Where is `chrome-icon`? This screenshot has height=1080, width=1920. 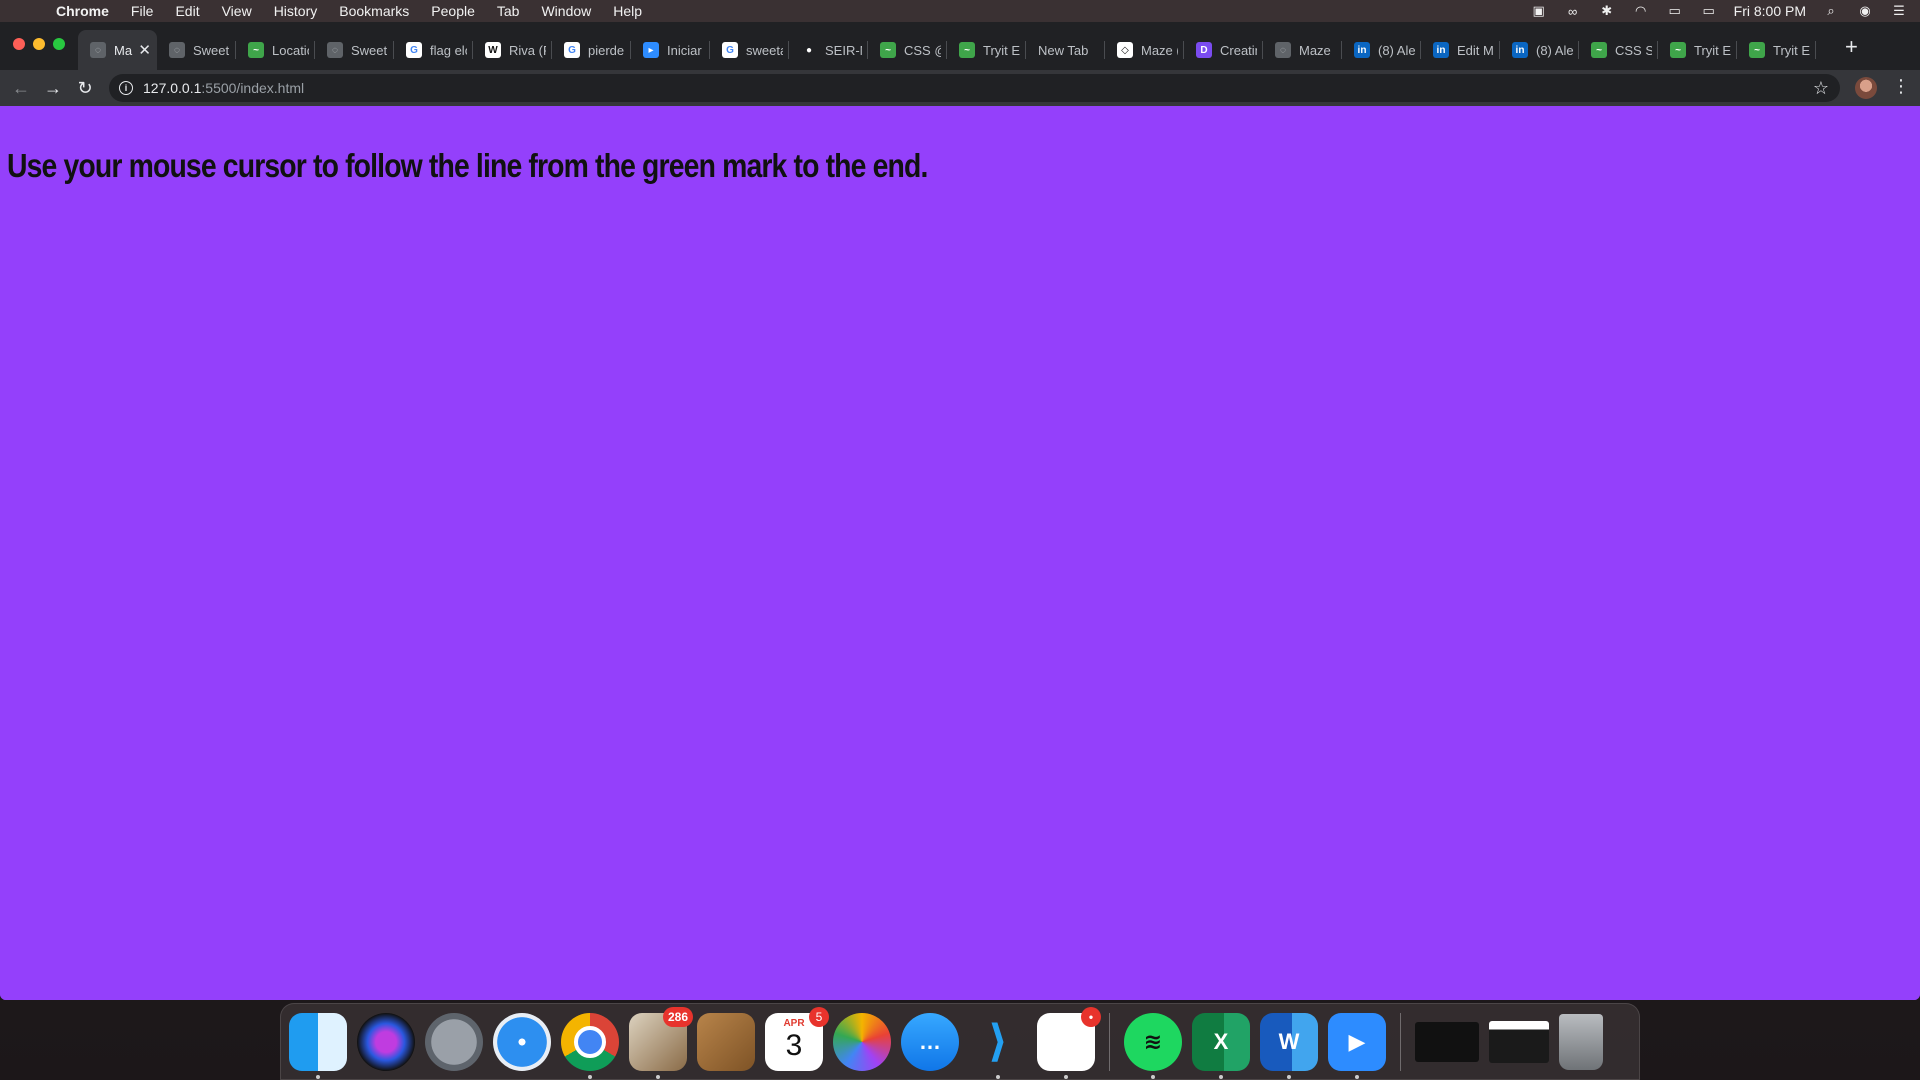
chrome-icon is located at coordinates (590, 1045).